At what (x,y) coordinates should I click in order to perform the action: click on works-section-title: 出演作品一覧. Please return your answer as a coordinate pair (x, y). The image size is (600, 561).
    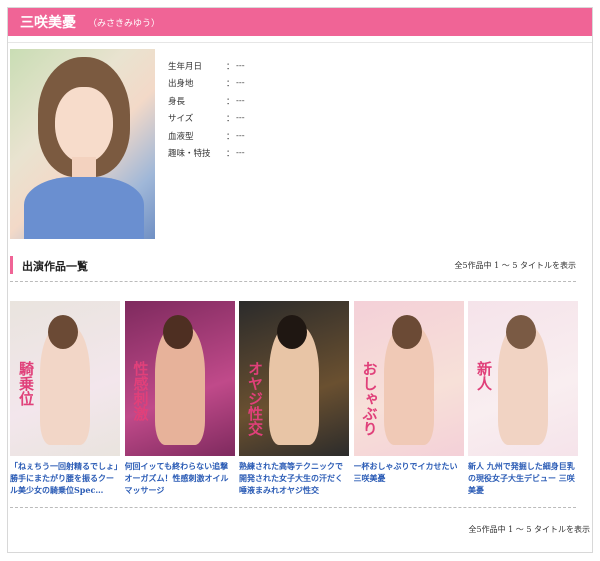
    Looking at the image, I should click on (55, 266).